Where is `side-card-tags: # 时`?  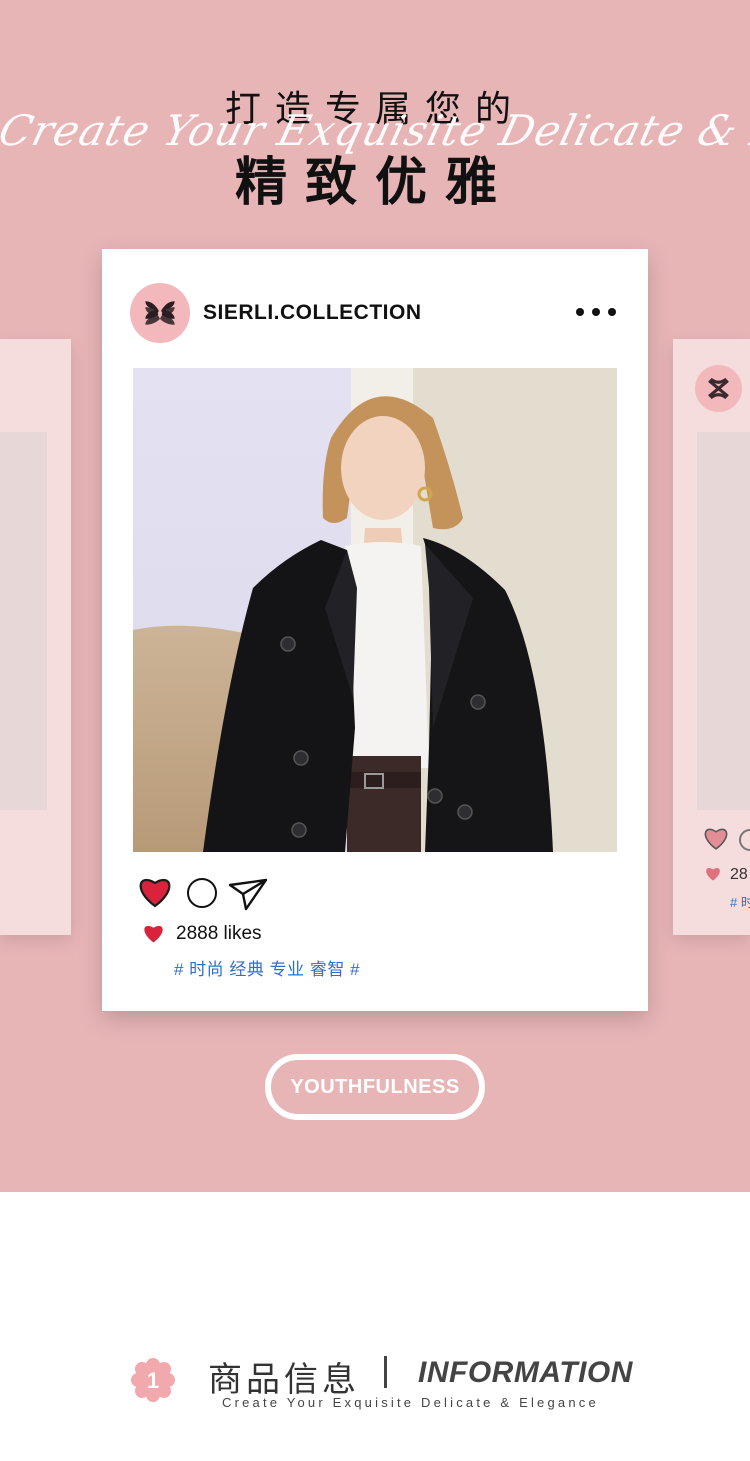
side-card-tags: # 时 is located at coordinates (740, 902).